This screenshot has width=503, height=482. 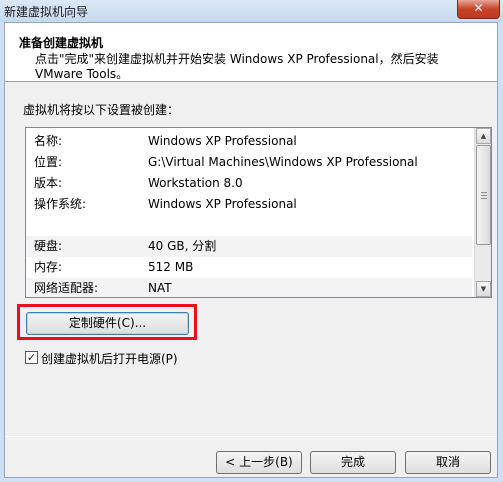 I want to click on list-item: 硬盘: 40 GB, 分割, so click(x=249, y=246).